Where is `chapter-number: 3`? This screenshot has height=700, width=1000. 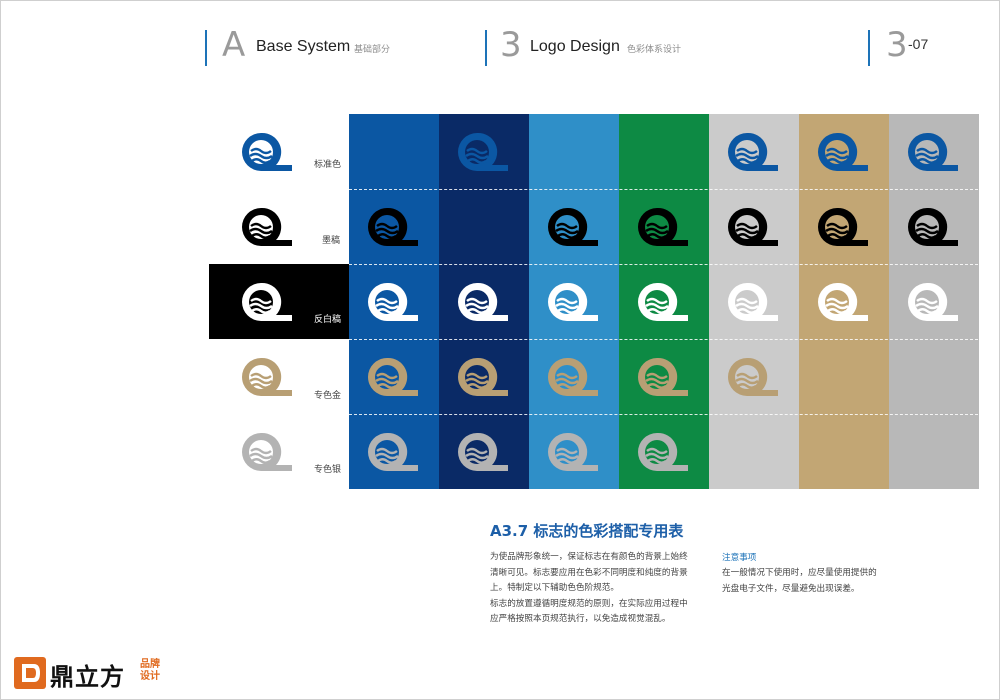
chapter-number: 3 is located at coordinates (511, 45).